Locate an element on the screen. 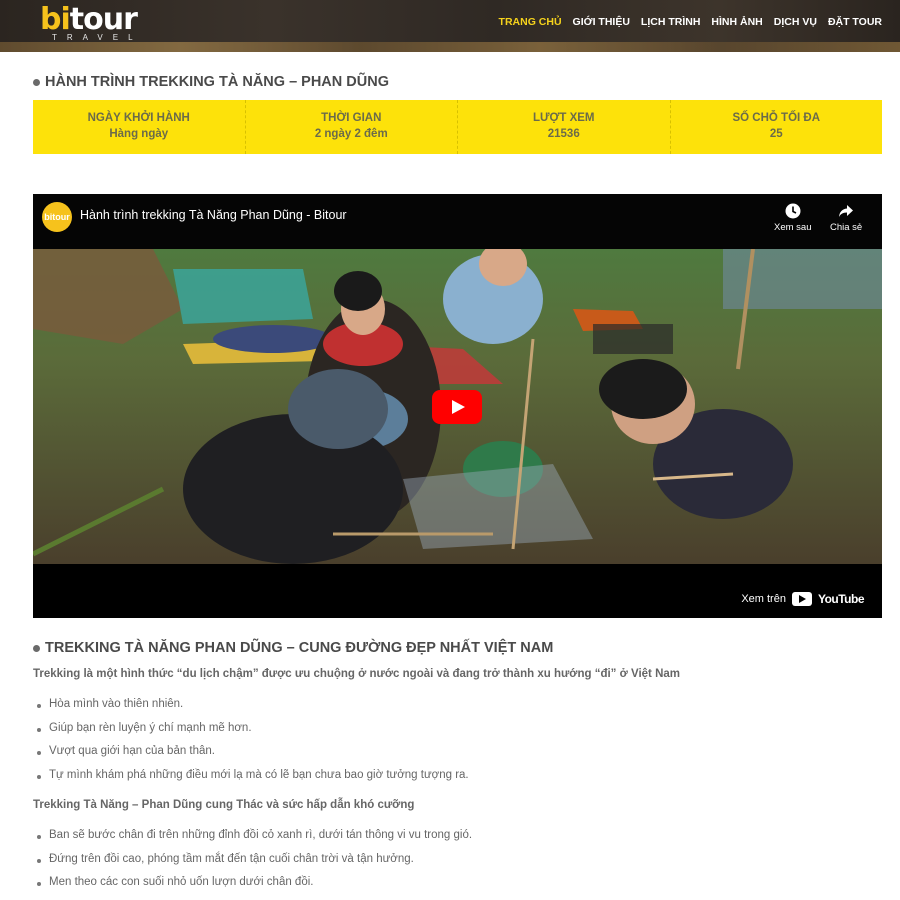 The width and height of the screenshot is (900, 900). info-max-seats: SỐ CHỖ TỐI ĐA 25 is located at coordinates (777, 127).